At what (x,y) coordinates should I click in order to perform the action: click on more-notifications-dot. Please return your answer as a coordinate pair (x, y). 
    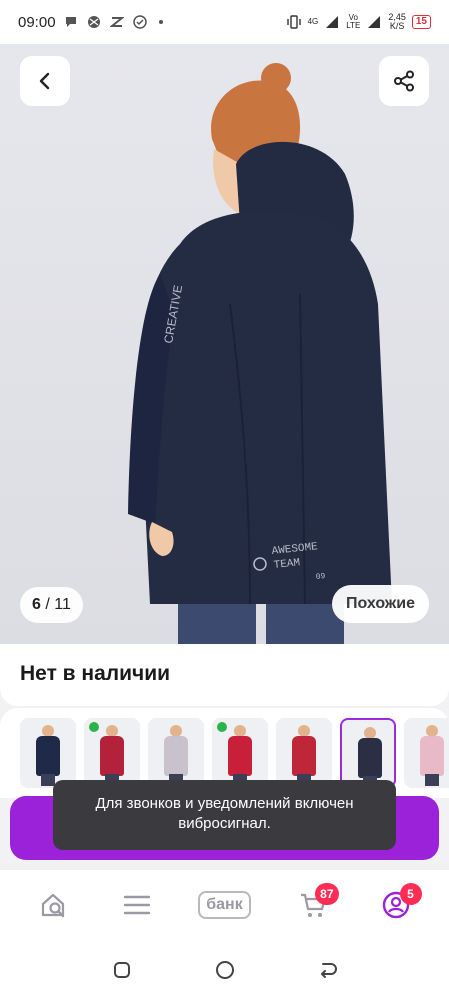
    Looking at the image, I should click on (160, 22).